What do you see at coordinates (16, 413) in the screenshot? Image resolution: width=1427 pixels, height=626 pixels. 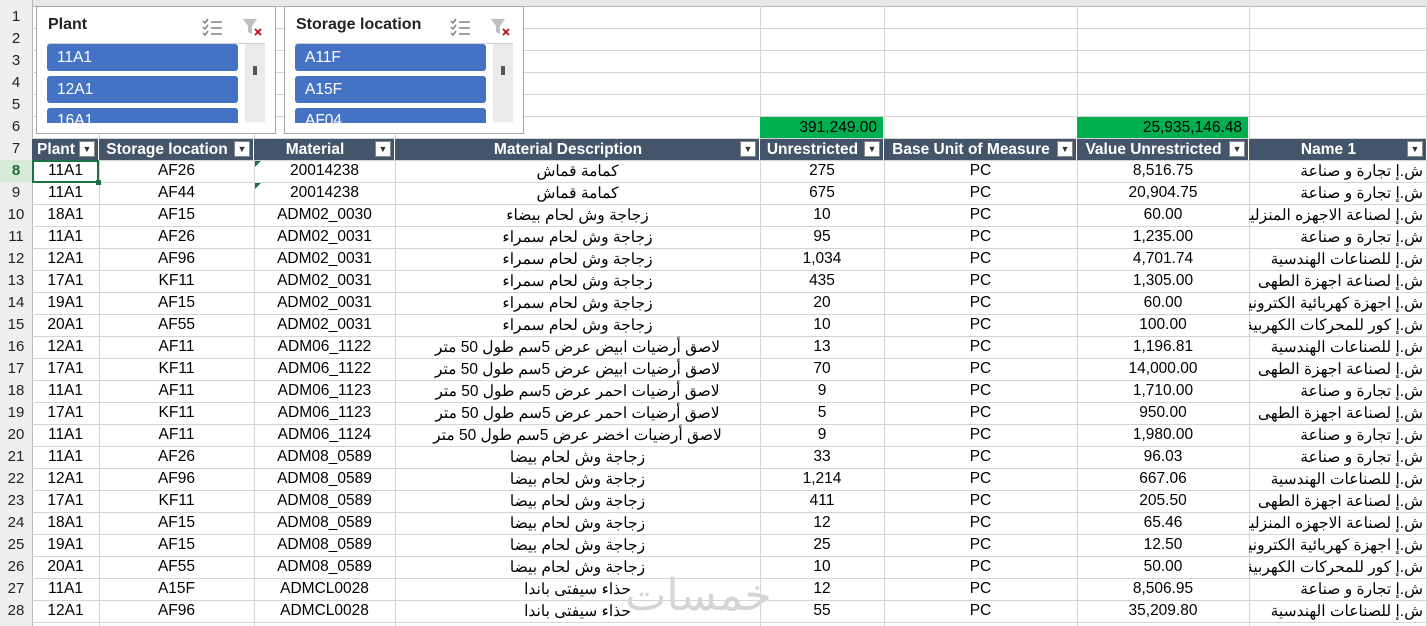 I see `row-number: 19` at bounding box center [16, 413].